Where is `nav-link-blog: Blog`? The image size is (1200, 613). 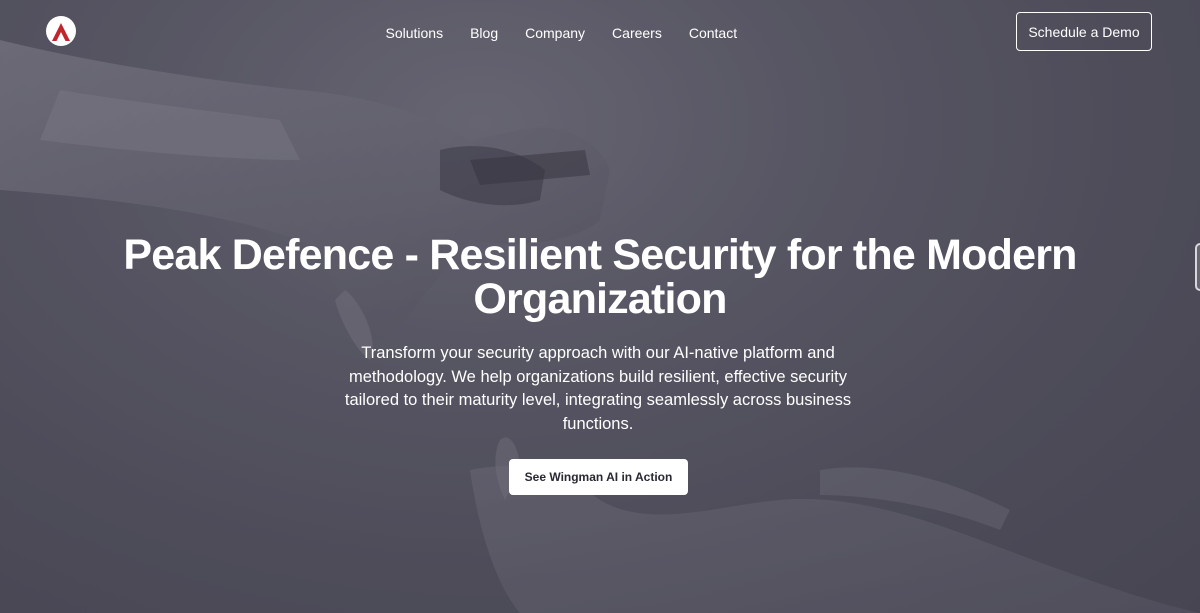
nav-link-blog: Blog is located at coordinates (484, 33).